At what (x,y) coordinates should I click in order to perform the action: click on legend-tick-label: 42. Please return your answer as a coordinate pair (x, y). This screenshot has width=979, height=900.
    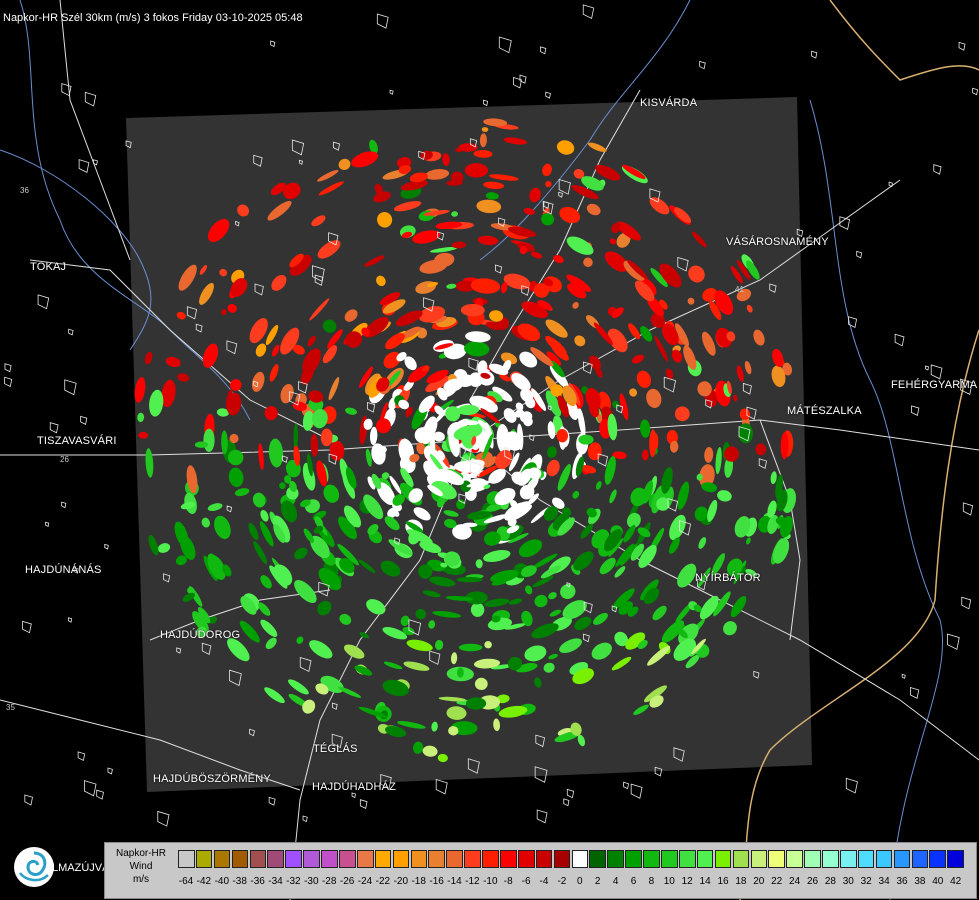
    Looking at the image, I should click on (956, 881).